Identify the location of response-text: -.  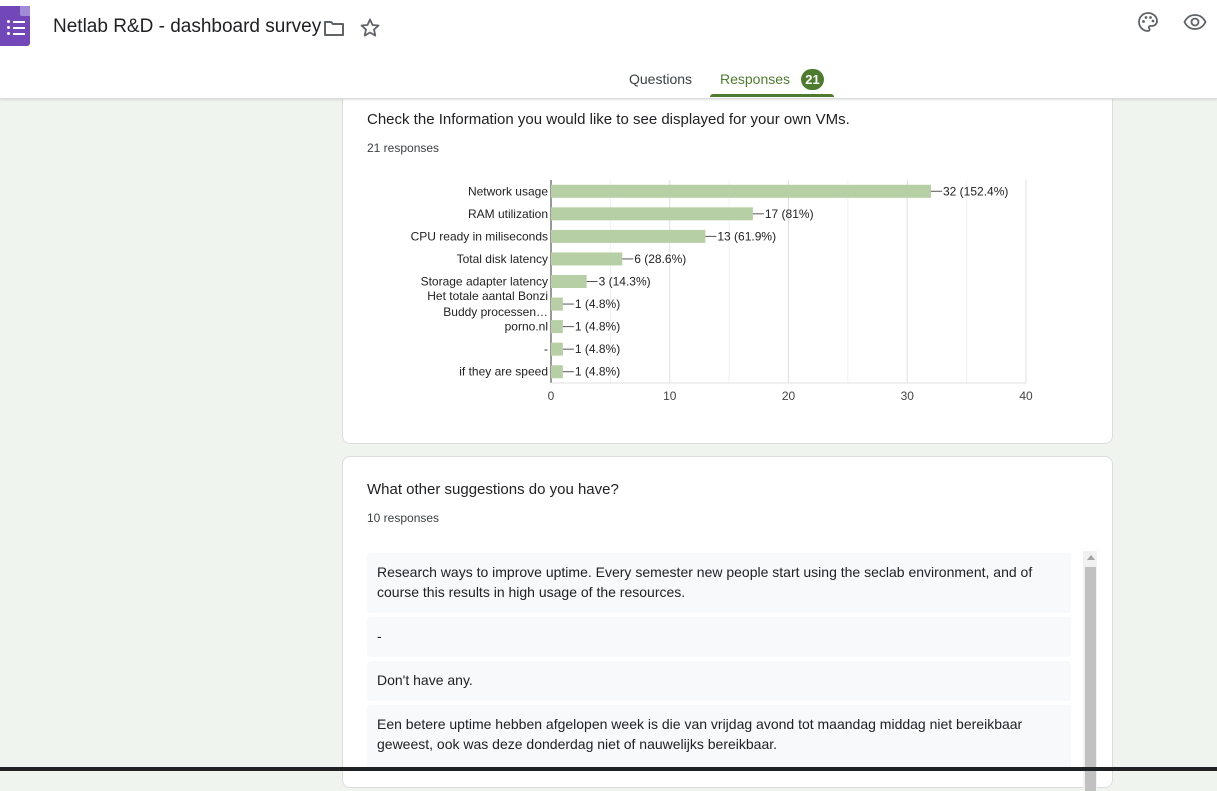
(379, 636).